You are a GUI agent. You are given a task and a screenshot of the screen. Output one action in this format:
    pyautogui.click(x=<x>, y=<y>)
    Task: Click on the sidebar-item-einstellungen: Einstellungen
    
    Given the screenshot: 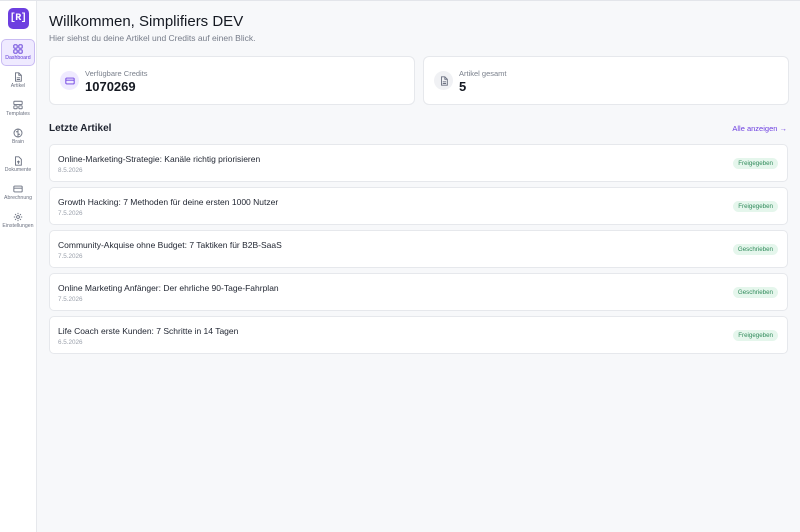 What is the action you would take?
    pyautogui.click(x=18, y=220)
    